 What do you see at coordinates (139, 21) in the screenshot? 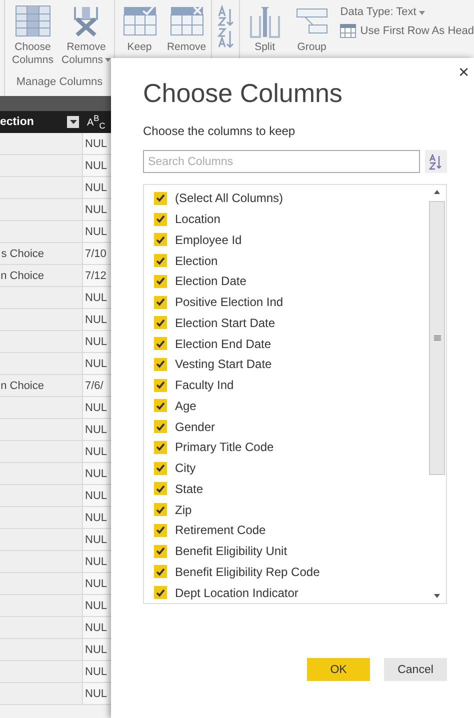
I see `table-check-icon` at bounding box center [139, 21].